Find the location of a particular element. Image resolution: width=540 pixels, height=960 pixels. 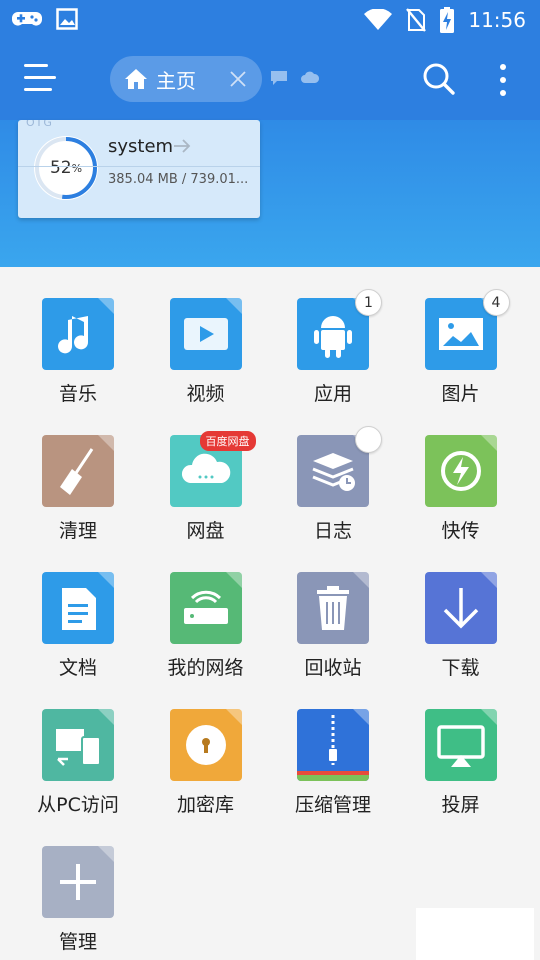

grid-tile: 从PC访问 is located at coordinates (78, 747).